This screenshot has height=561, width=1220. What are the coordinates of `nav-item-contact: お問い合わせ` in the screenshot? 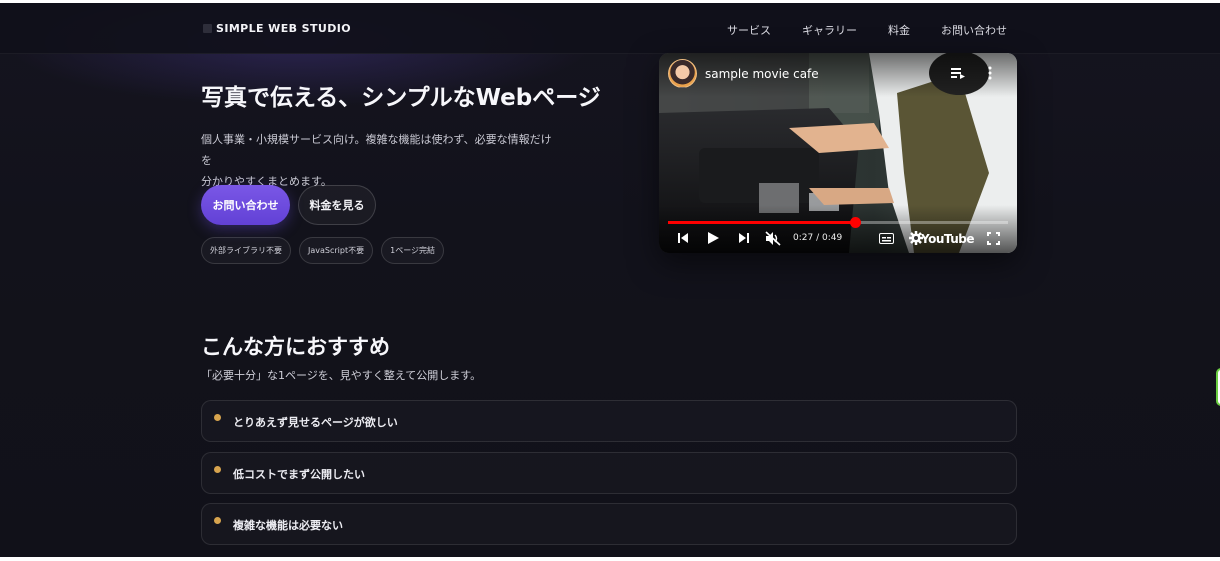 It's located at (974, 30).